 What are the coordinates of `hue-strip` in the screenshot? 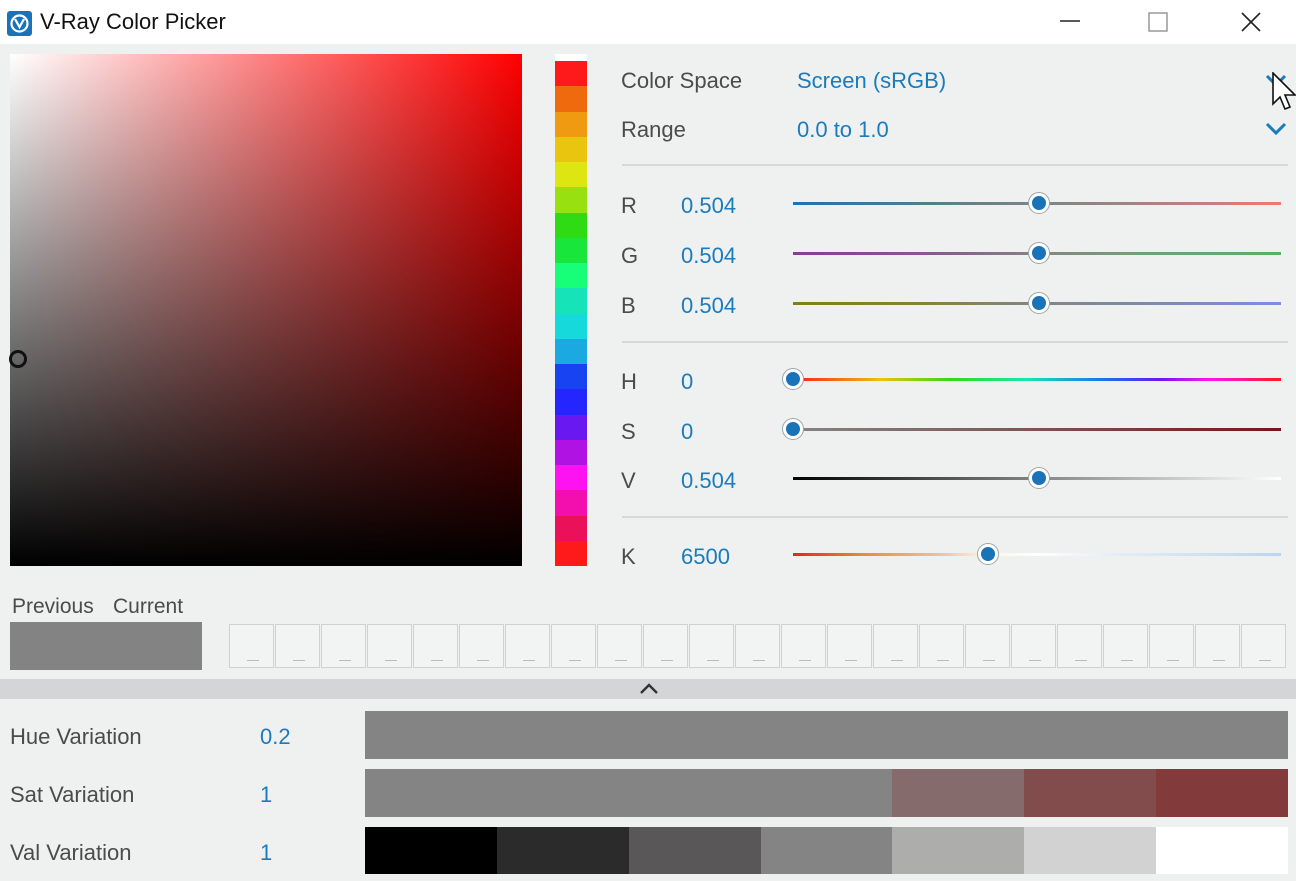 It's located at (571, 310).